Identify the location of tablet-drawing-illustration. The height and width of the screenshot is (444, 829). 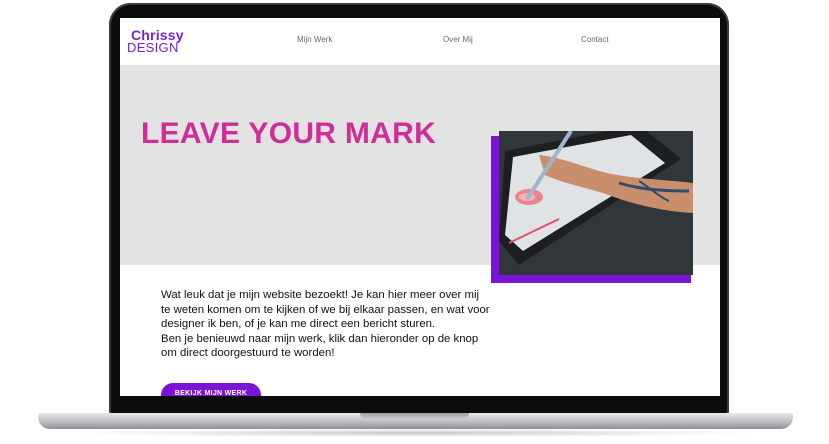
(596, 203).